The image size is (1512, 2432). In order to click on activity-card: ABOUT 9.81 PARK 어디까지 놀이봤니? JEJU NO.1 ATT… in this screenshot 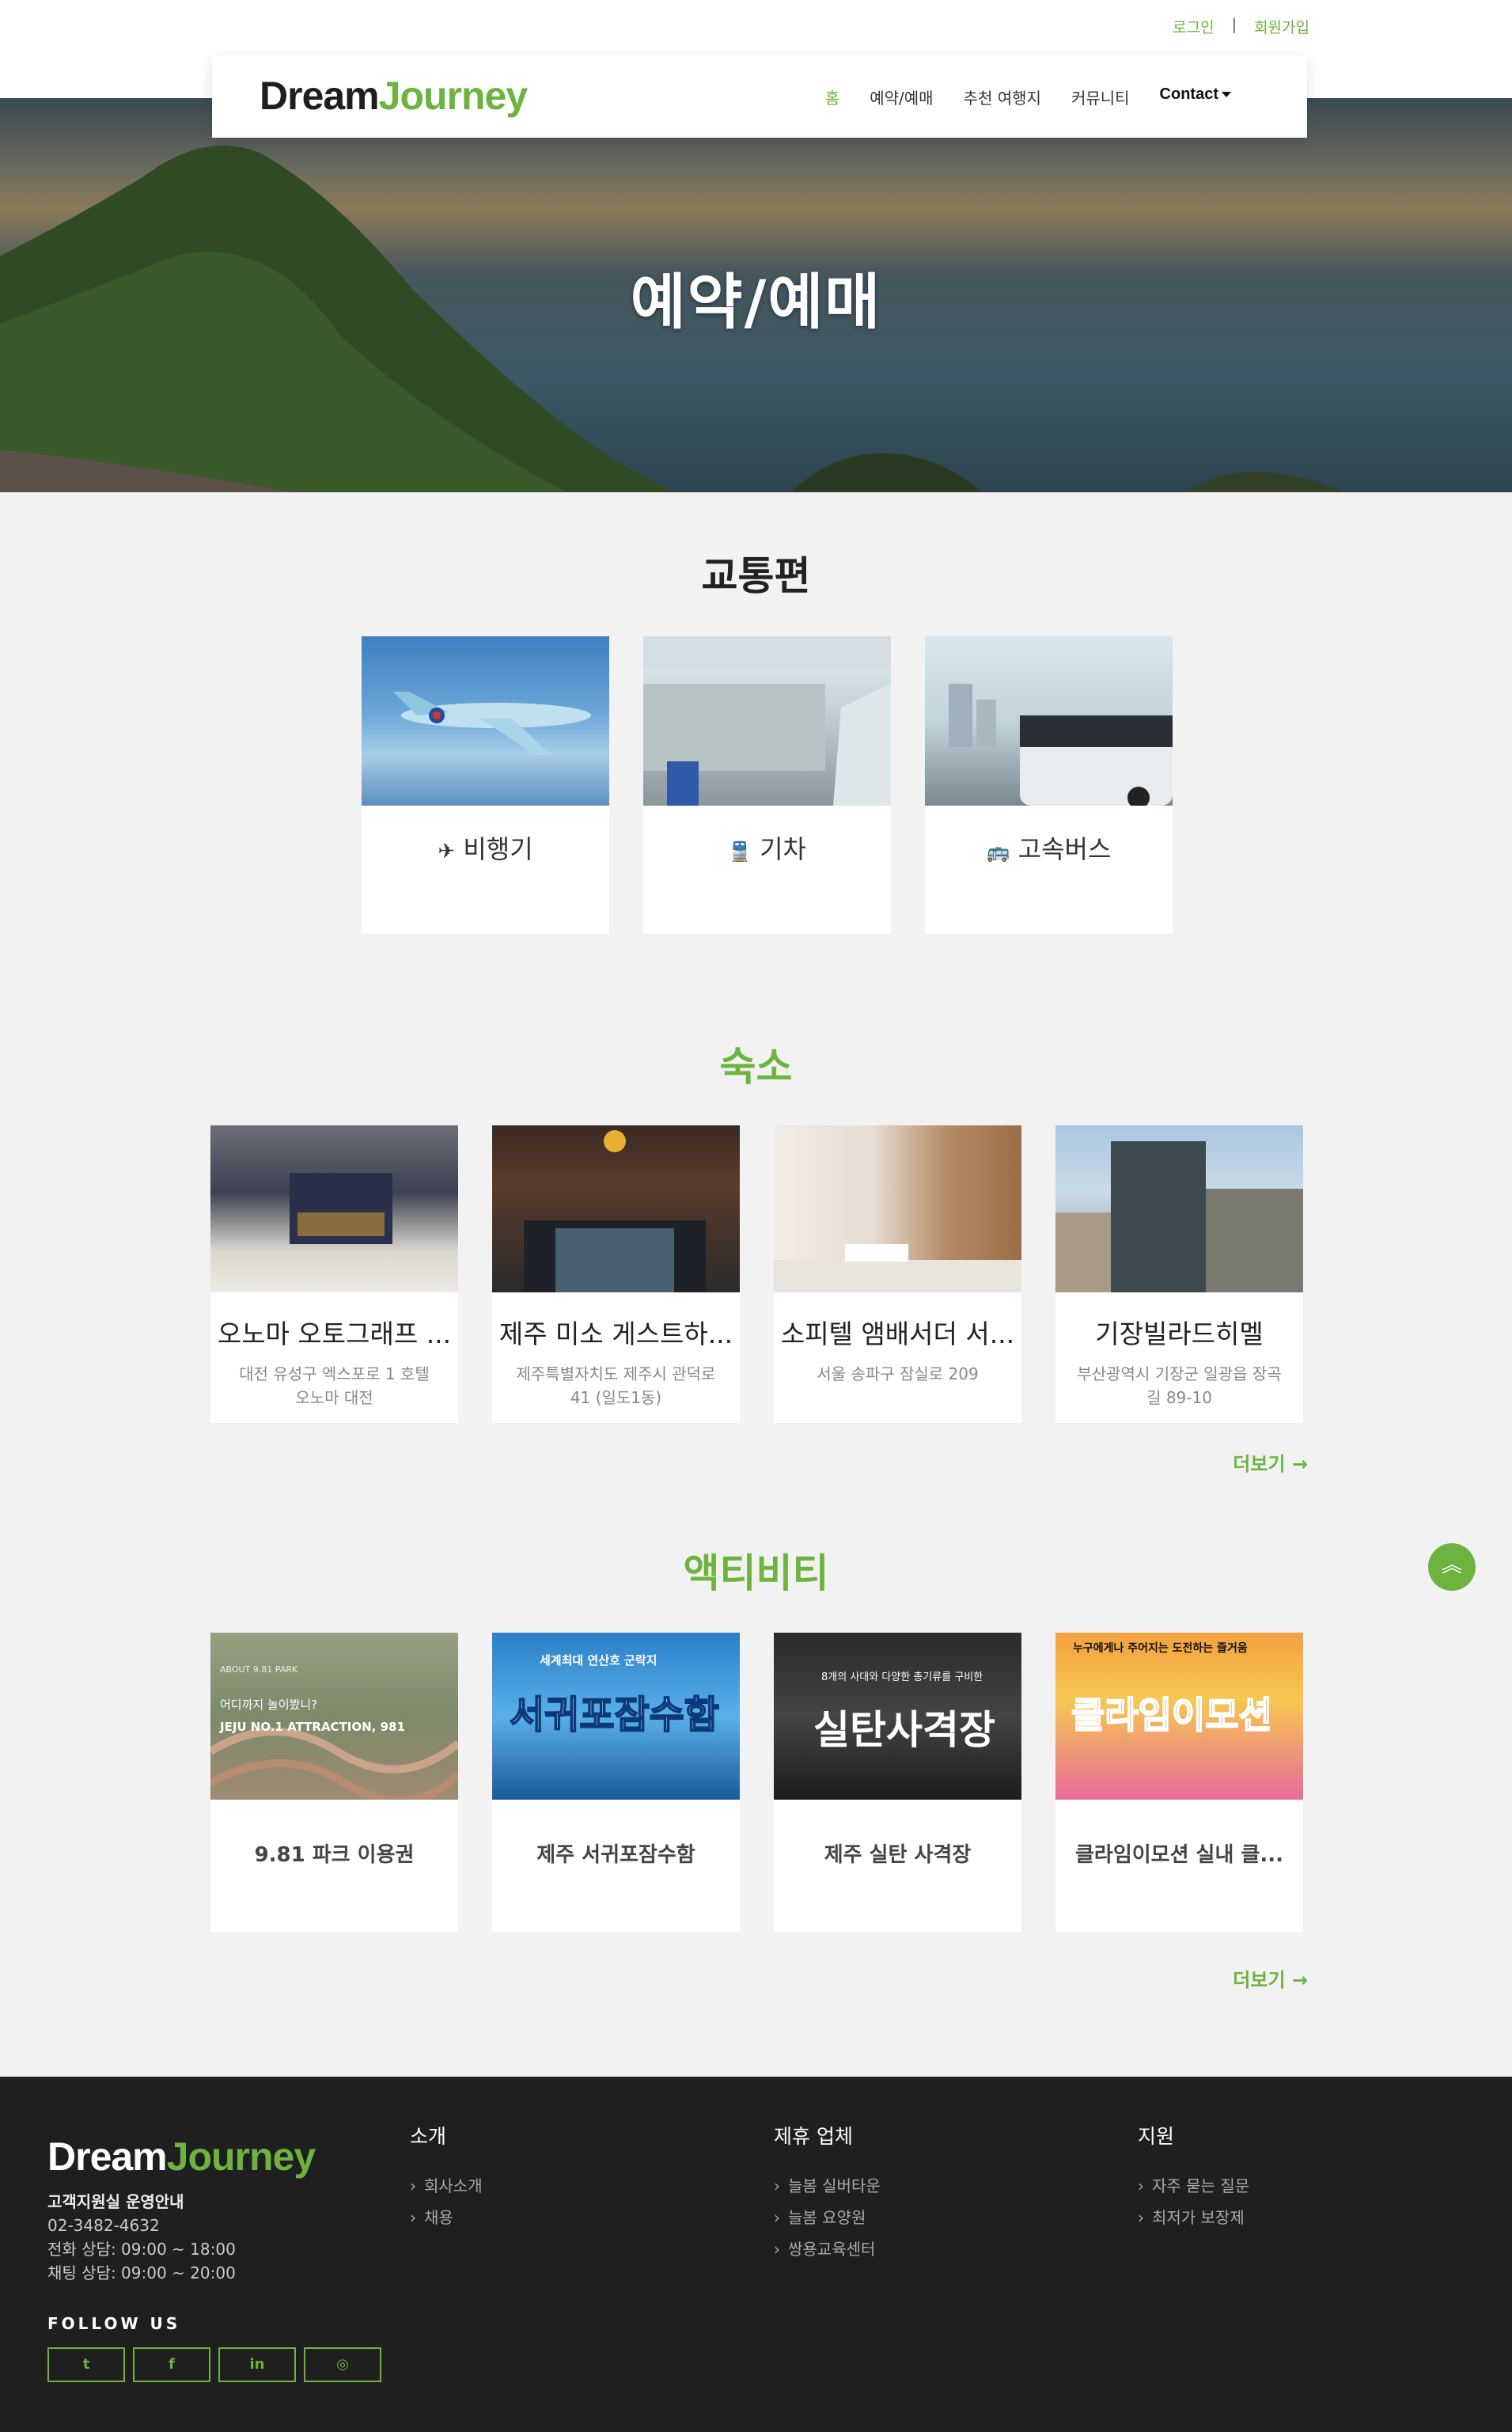, I will do `click(334, 1782)`.